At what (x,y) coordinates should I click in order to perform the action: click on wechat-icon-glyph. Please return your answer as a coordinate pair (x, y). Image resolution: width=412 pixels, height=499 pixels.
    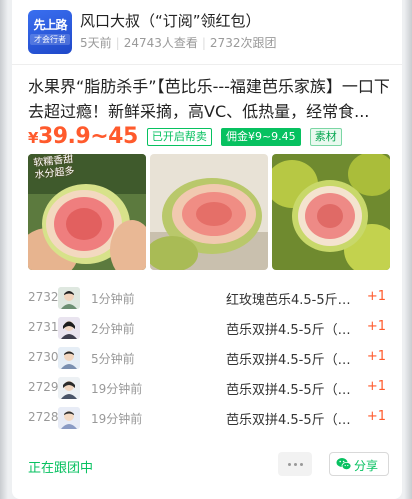
    Looking at the image, I should click on (344, 464).